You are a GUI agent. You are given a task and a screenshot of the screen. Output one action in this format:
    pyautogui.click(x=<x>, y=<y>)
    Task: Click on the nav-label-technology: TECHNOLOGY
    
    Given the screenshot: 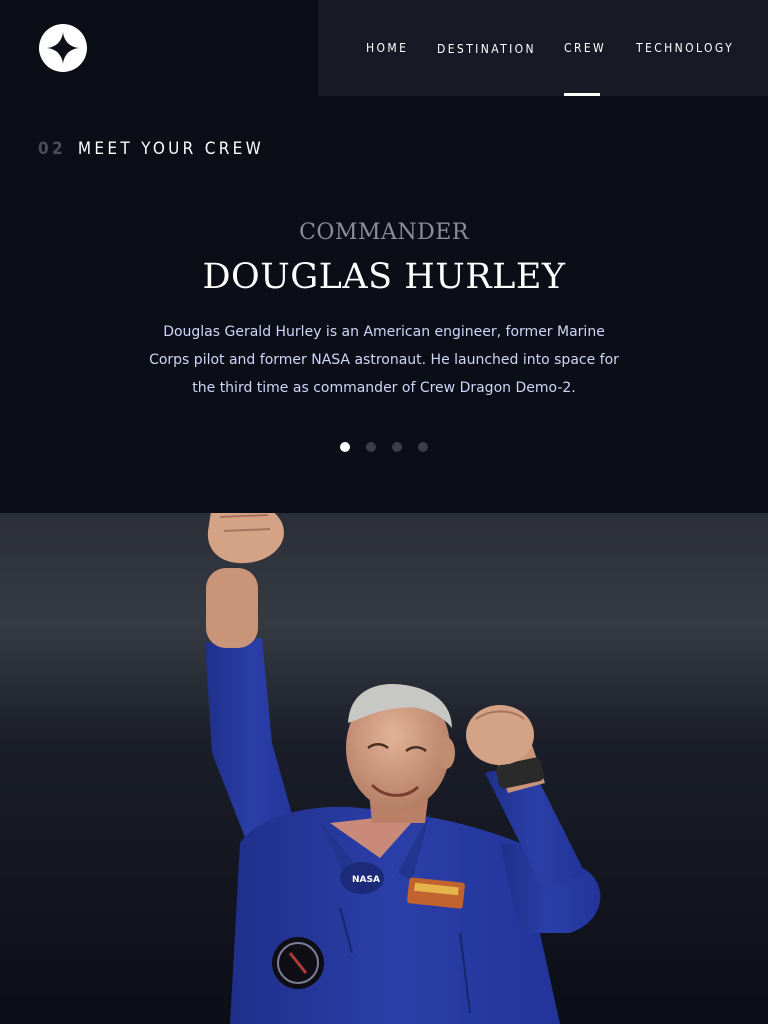 What is the action you would take?
    pyautogui.click(x=685, y=48)
    